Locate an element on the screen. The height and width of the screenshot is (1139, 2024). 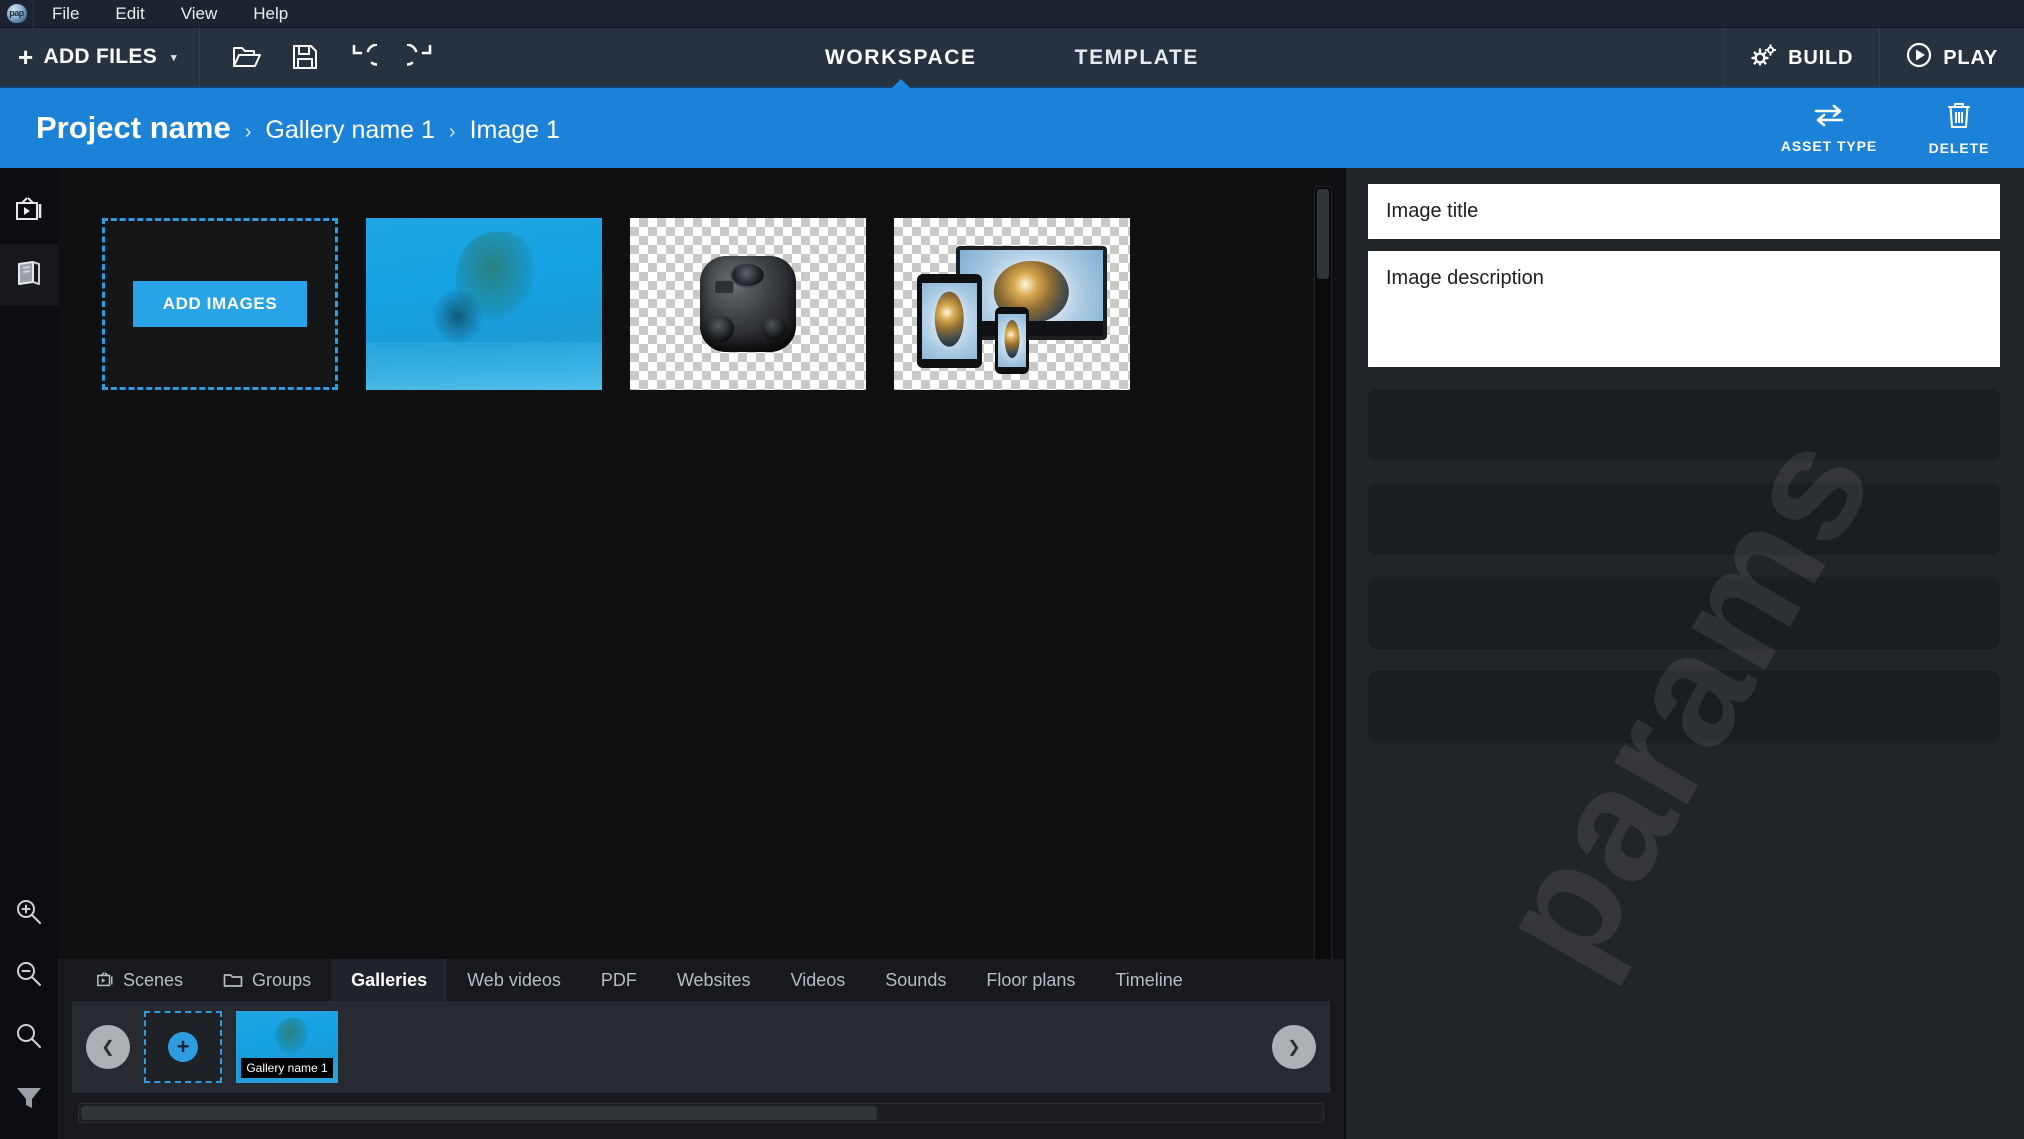
tab-label: Galleries is located at coordinates (389, 979).